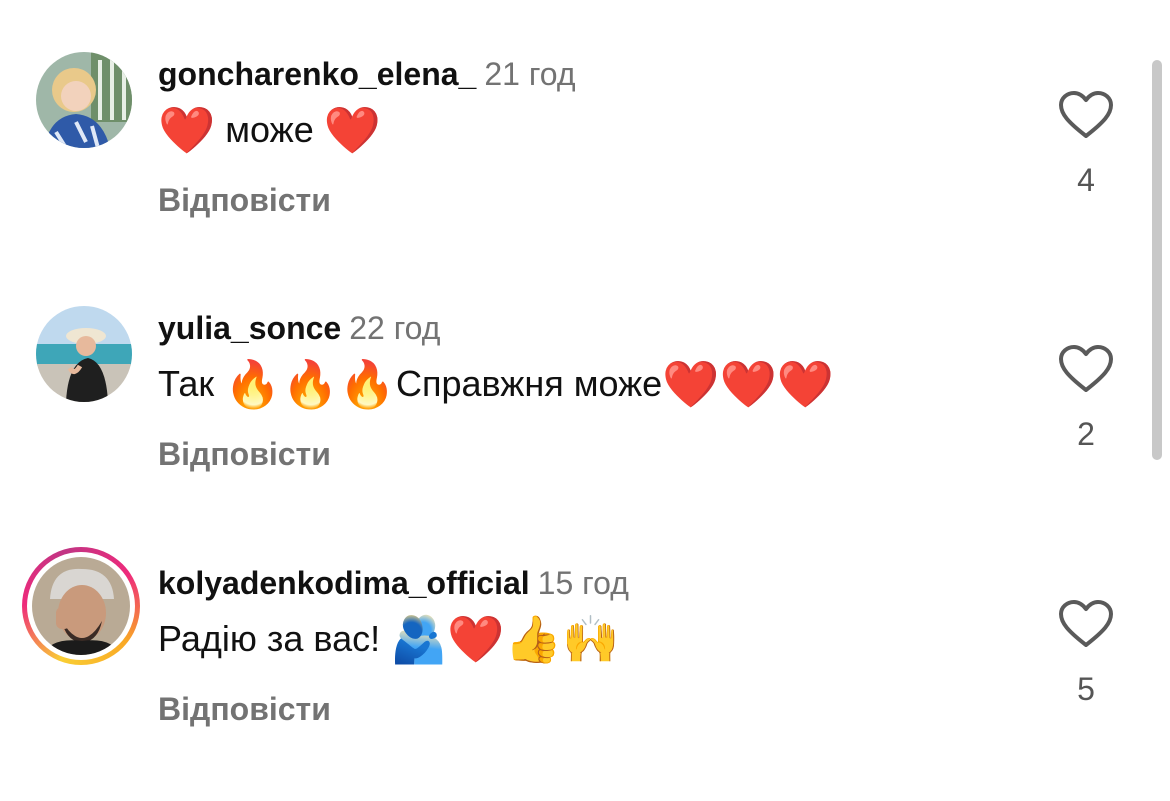 The image size is (1170, 801). Describe the element at coordinates (590, 639) in the screenshot. I see `raising-hands-emoji: 🙌` at that location.